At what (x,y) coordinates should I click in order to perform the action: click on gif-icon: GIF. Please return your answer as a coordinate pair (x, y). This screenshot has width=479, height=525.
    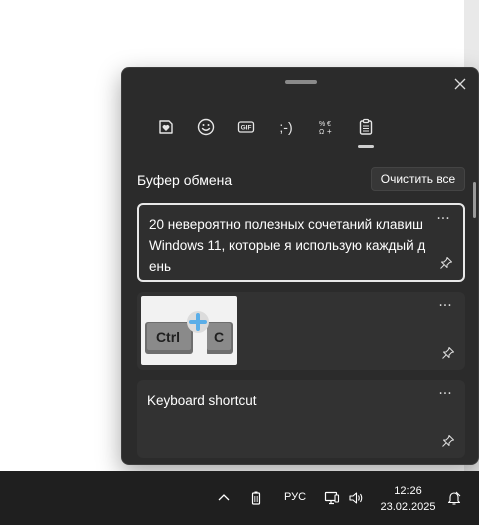
    Looking at the image, I should click on (246, 127).